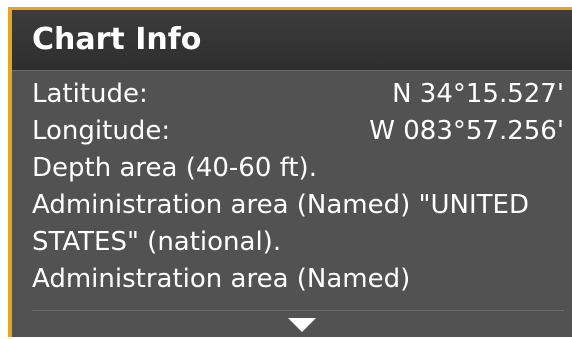 Image resolution: width=572 pixels, height=339 pixels. What do you see at coordinates (298, 310) in the screenshot?
I see `divider` at bounding box center [298, 310].